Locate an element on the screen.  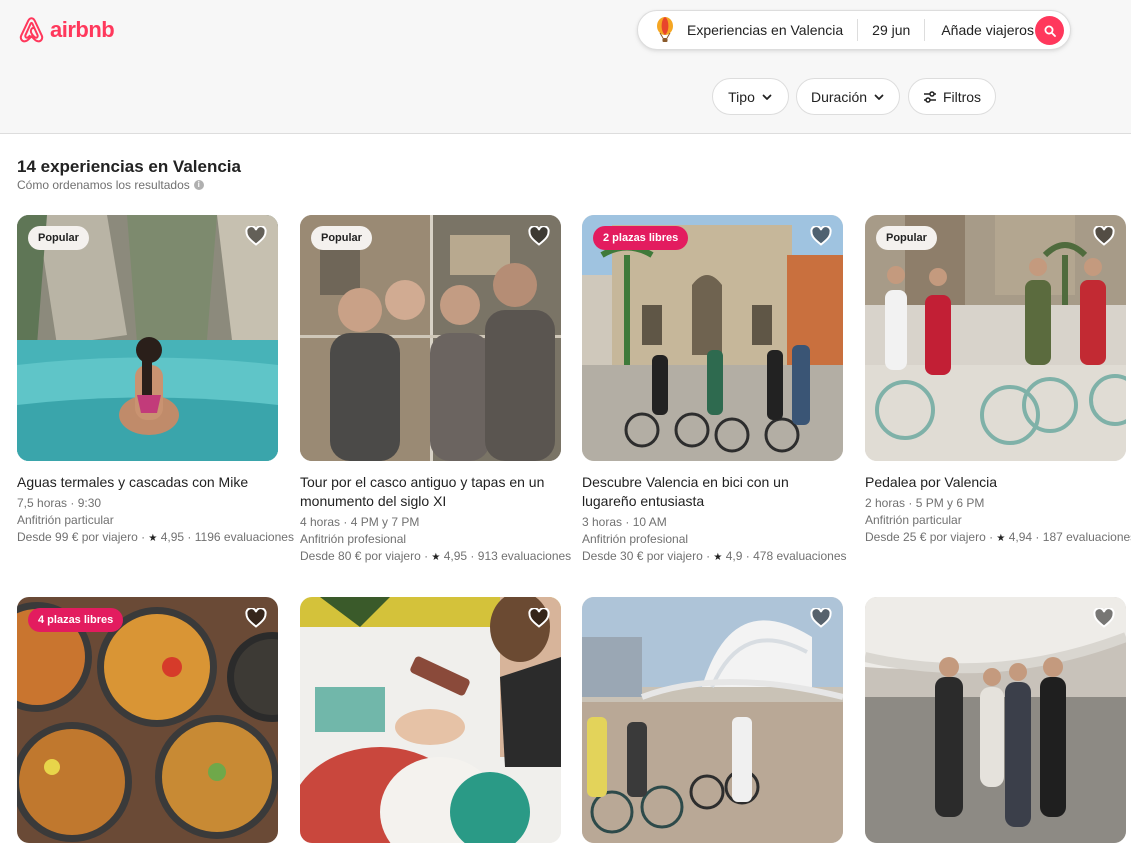
airbnb-logo-icon is located at coordinates (31, 30).